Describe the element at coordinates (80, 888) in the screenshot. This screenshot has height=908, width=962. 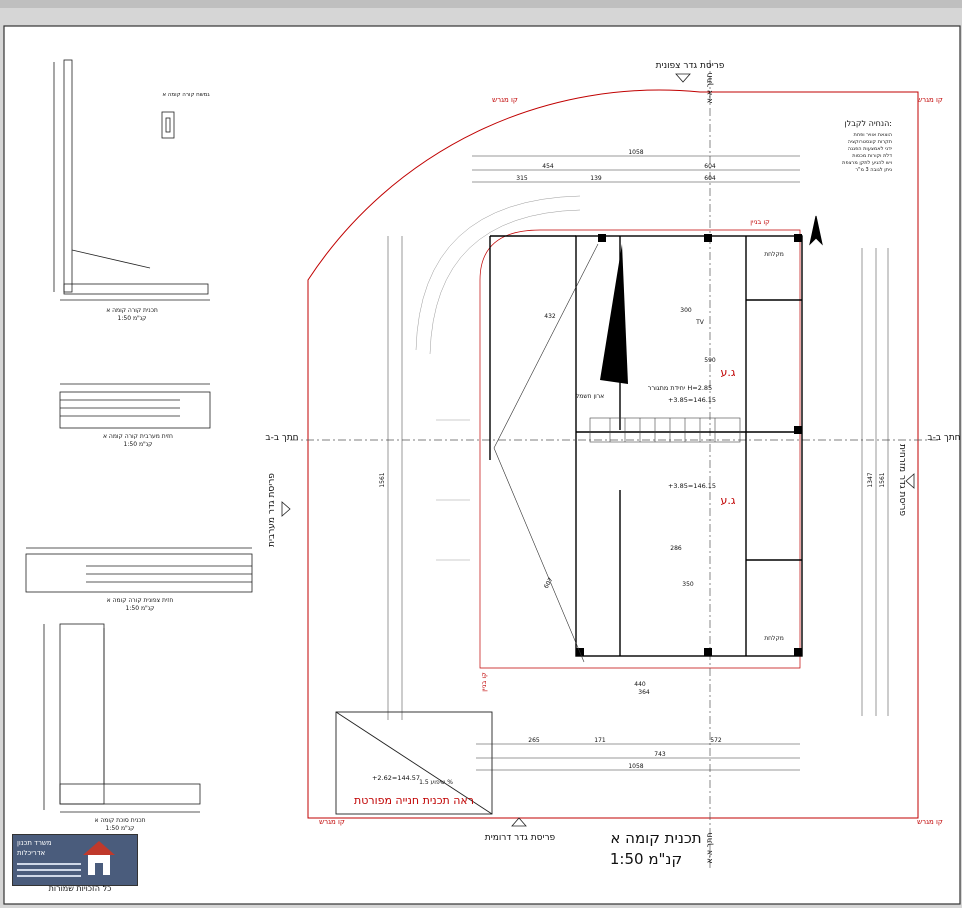
I see `copyright-note: כל הזכויות שמורות` at that location.